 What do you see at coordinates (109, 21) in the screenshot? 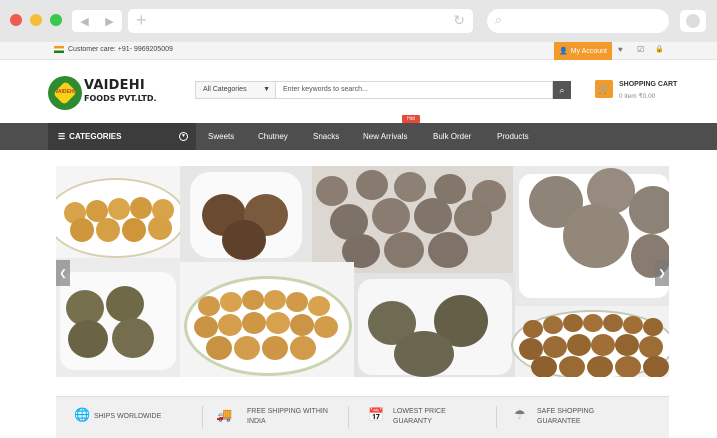
I see `forward-arrow-icon: ▶` at bounding box center [109, 21].